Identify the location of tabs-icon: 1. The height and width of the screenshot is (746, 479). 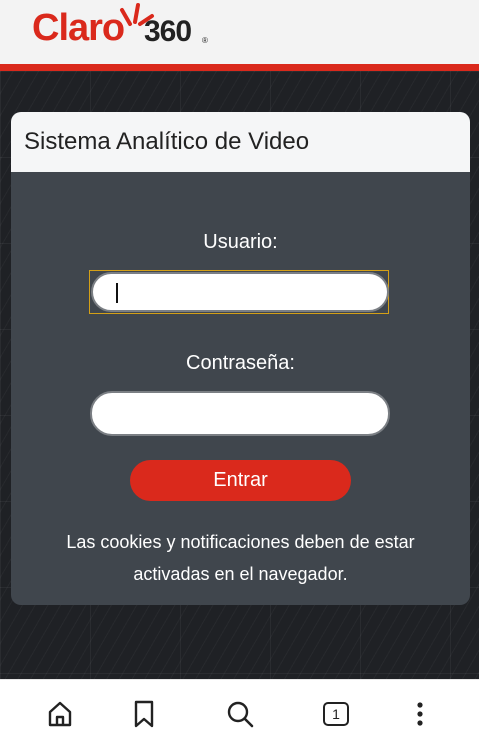
(336, 714).